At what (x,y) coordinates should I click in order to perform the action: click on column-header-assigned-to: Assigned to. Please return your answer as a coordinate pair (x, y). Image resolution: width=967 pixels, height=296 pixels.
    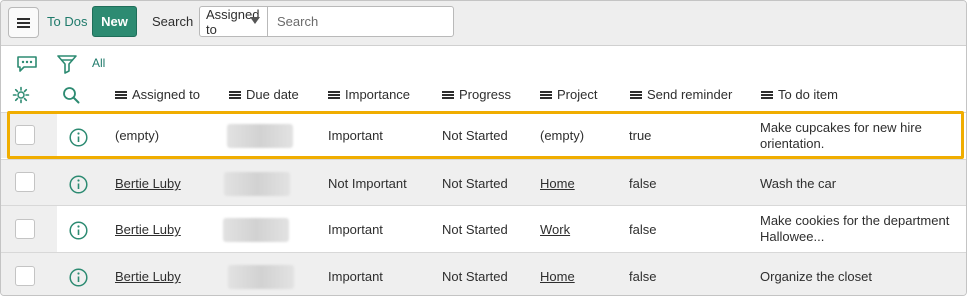
    Looking at the image, I should click on (157, 94).